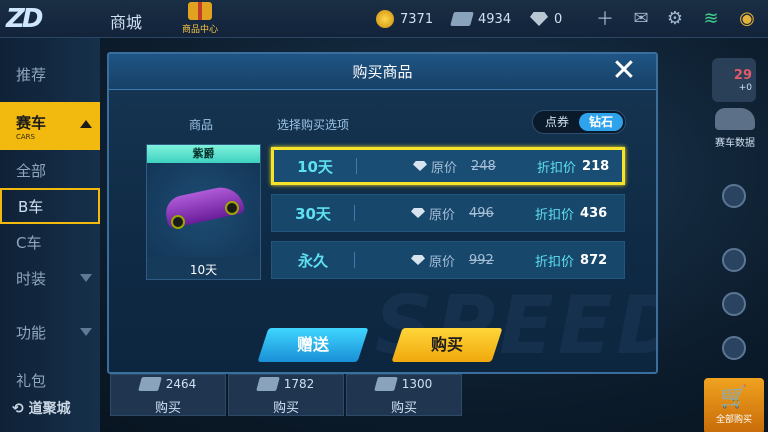 The width and height of the screenshot is (768, 432). I want to click on option-permanent: 永久 原价 992 折扣价 872, so click(448, 260).